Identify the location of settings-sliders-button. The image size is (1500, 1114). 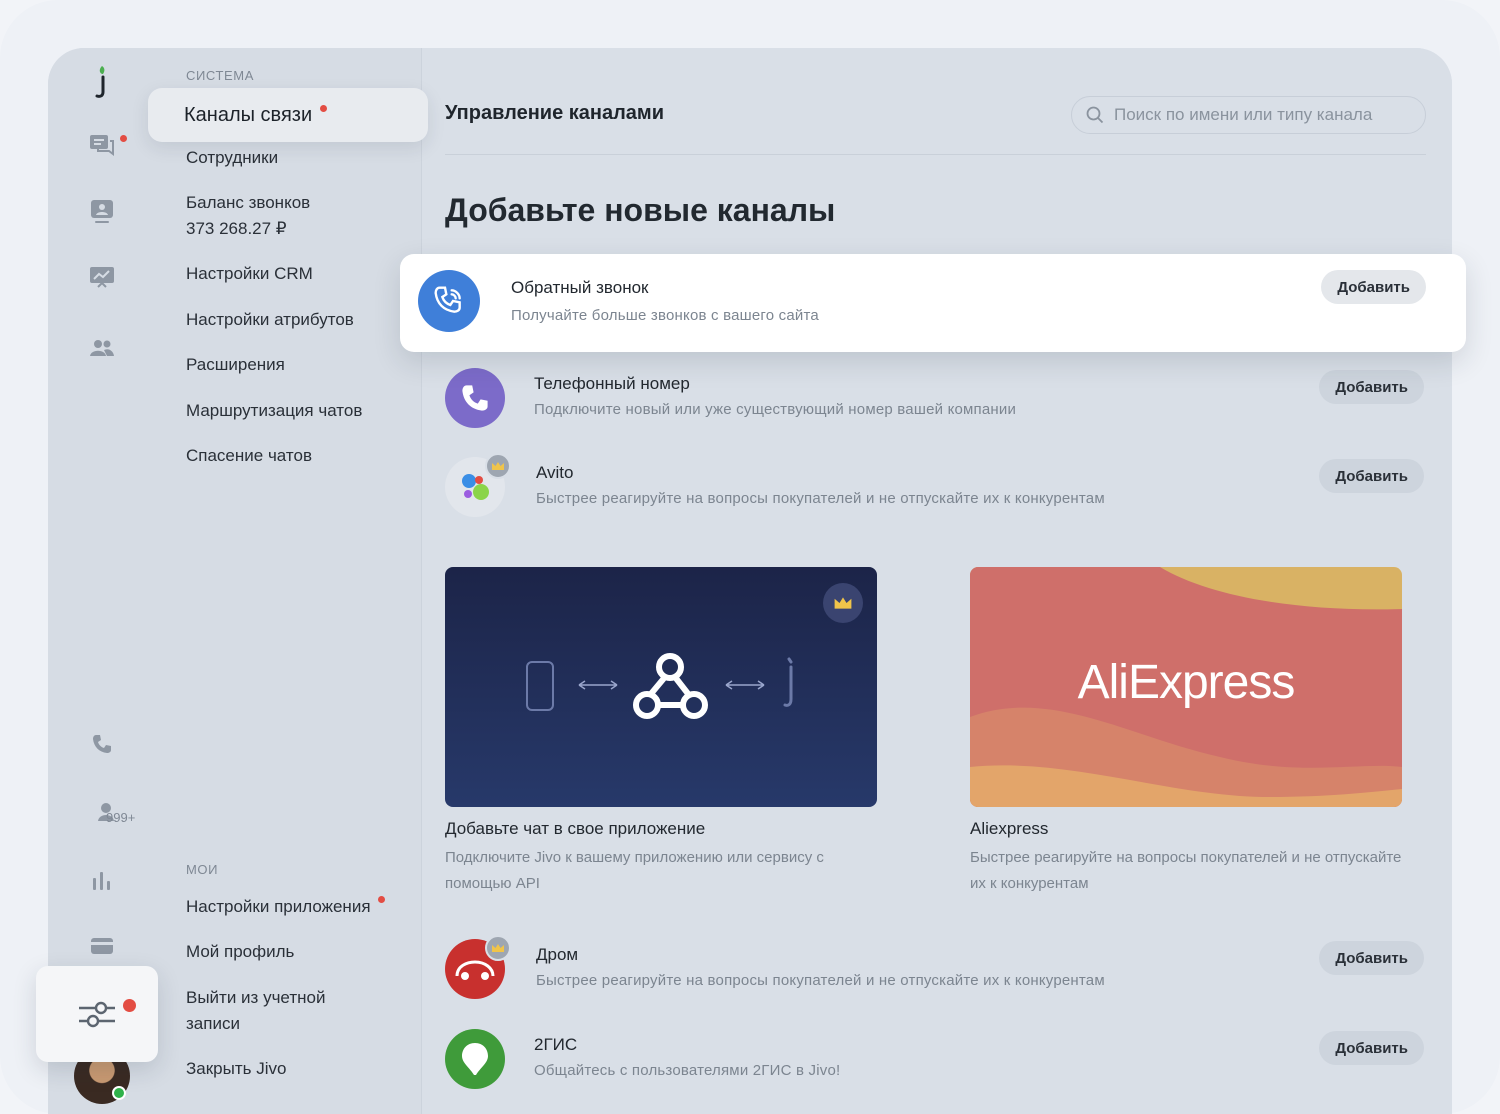
(97, 1014).